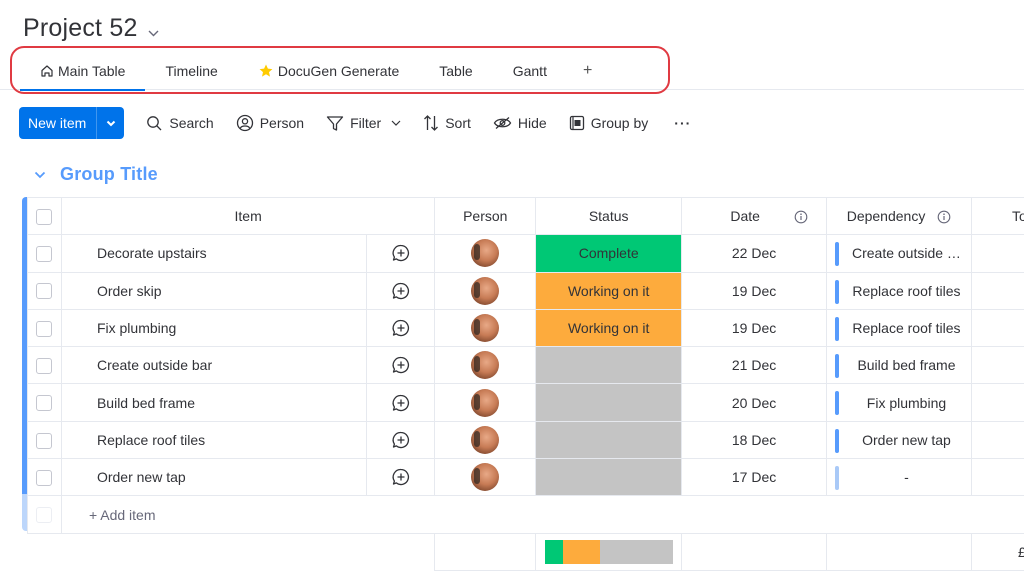  What do you see at coordinates (898, 216) in the screenshot?
I see `column-header-dependency: Dependency` at bounding box center [898, 216].